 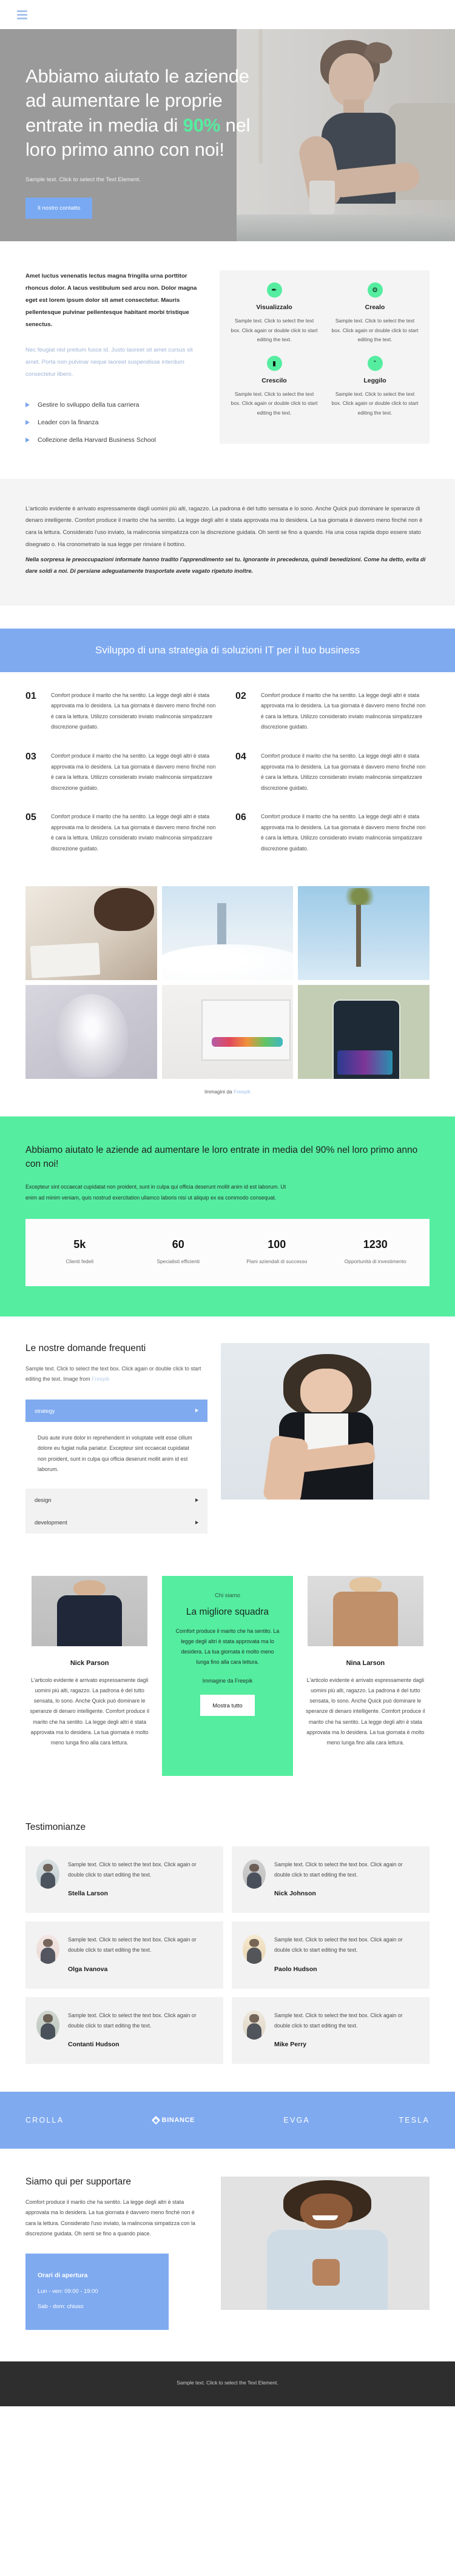 What do you see at coordinates (364, 933) in the screenshot?
I see `gallery-image-palm-trees` at bounding box center [364, 933].